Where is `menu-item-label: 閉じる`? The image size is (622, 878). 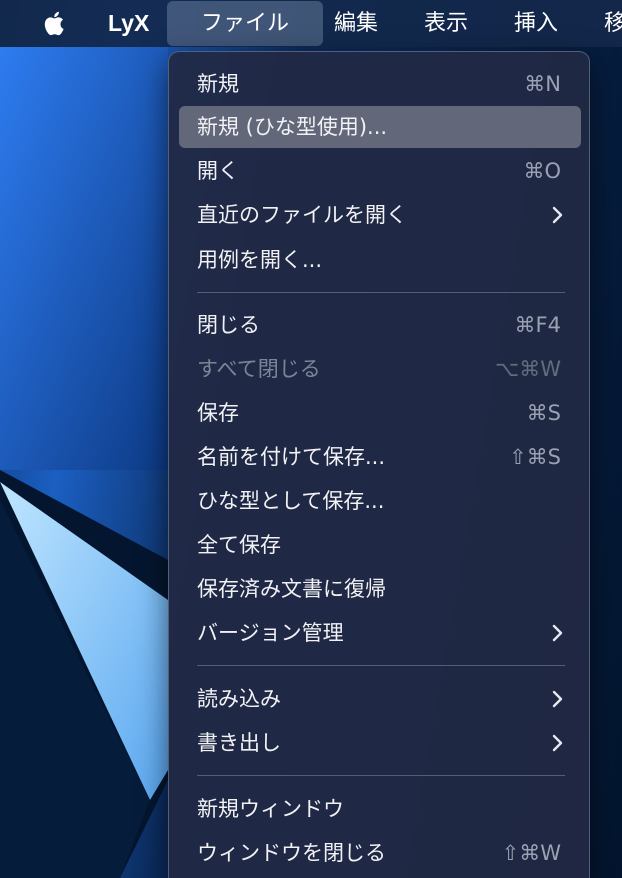
menu-item-label: 閉じる is located at coordinates (228, 325).